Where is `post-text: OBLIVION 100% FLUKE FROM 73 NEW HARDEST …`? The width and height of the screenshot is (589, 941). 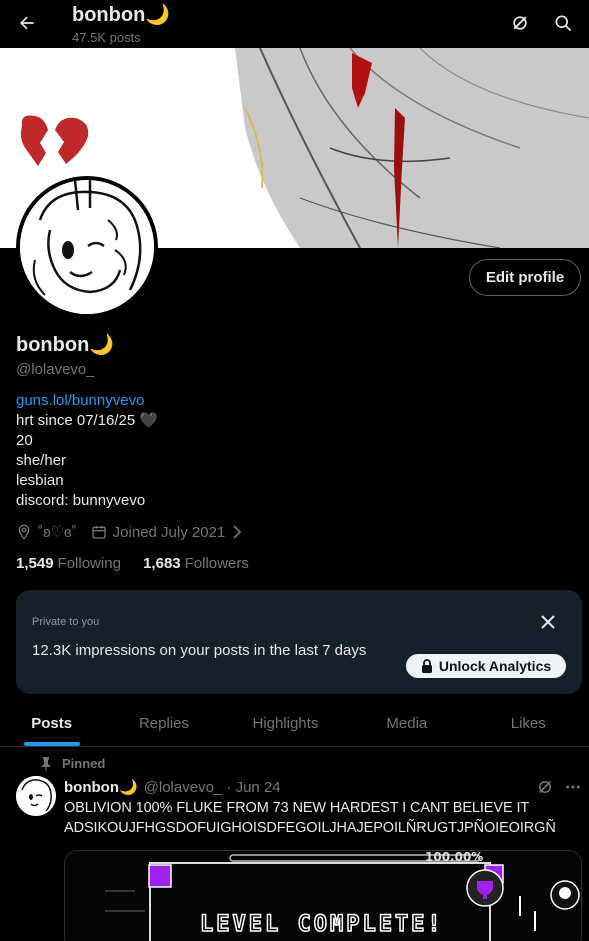 post-text: OBLIVION 100% FLUKE FROM 73 NEW HARDEST … is located at coordinates (310, 818).